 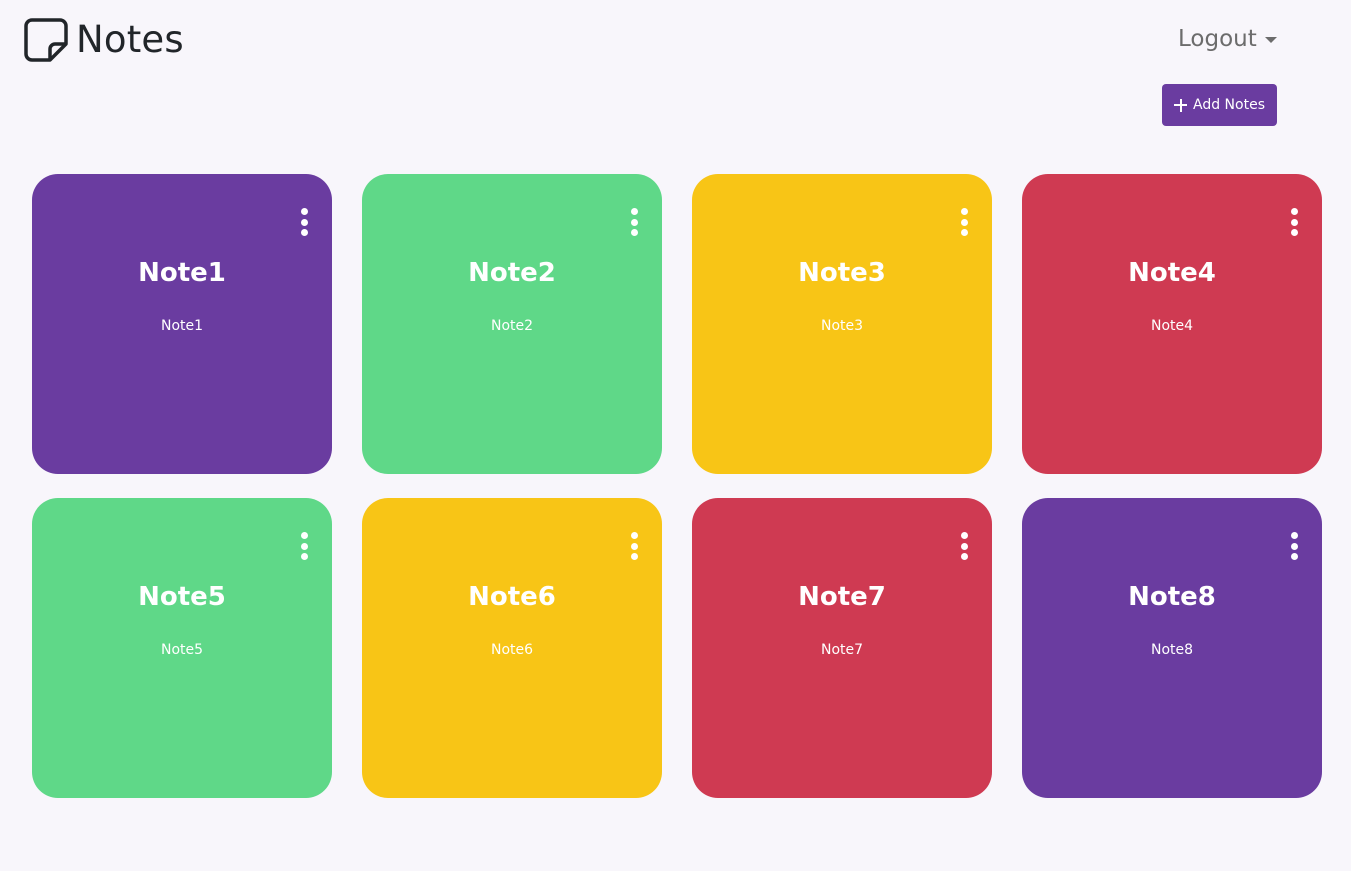 I want to click on logout-label: Logout, so click(x=1217, y=39).